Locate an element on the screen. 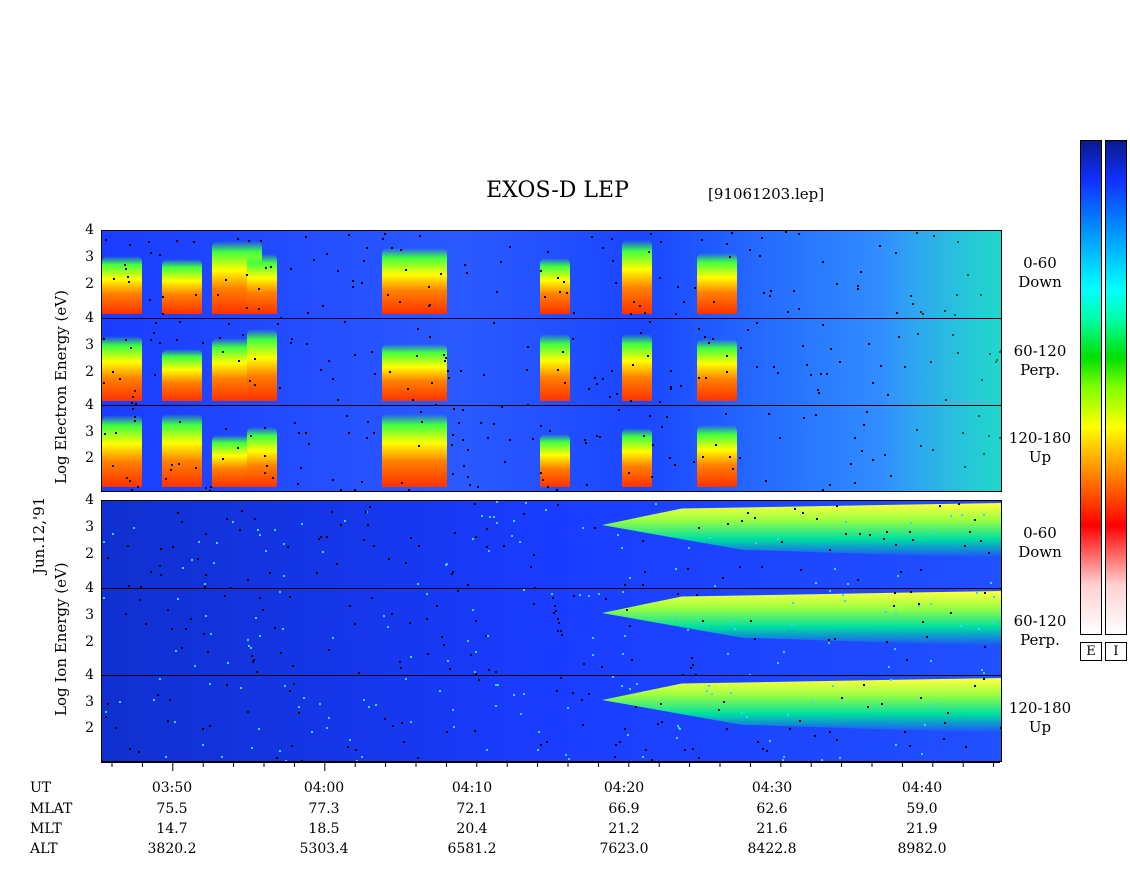 The height and width of the screenshot is (875, 1130). table-cell: 66.9 is located at coordinates (624, 809).